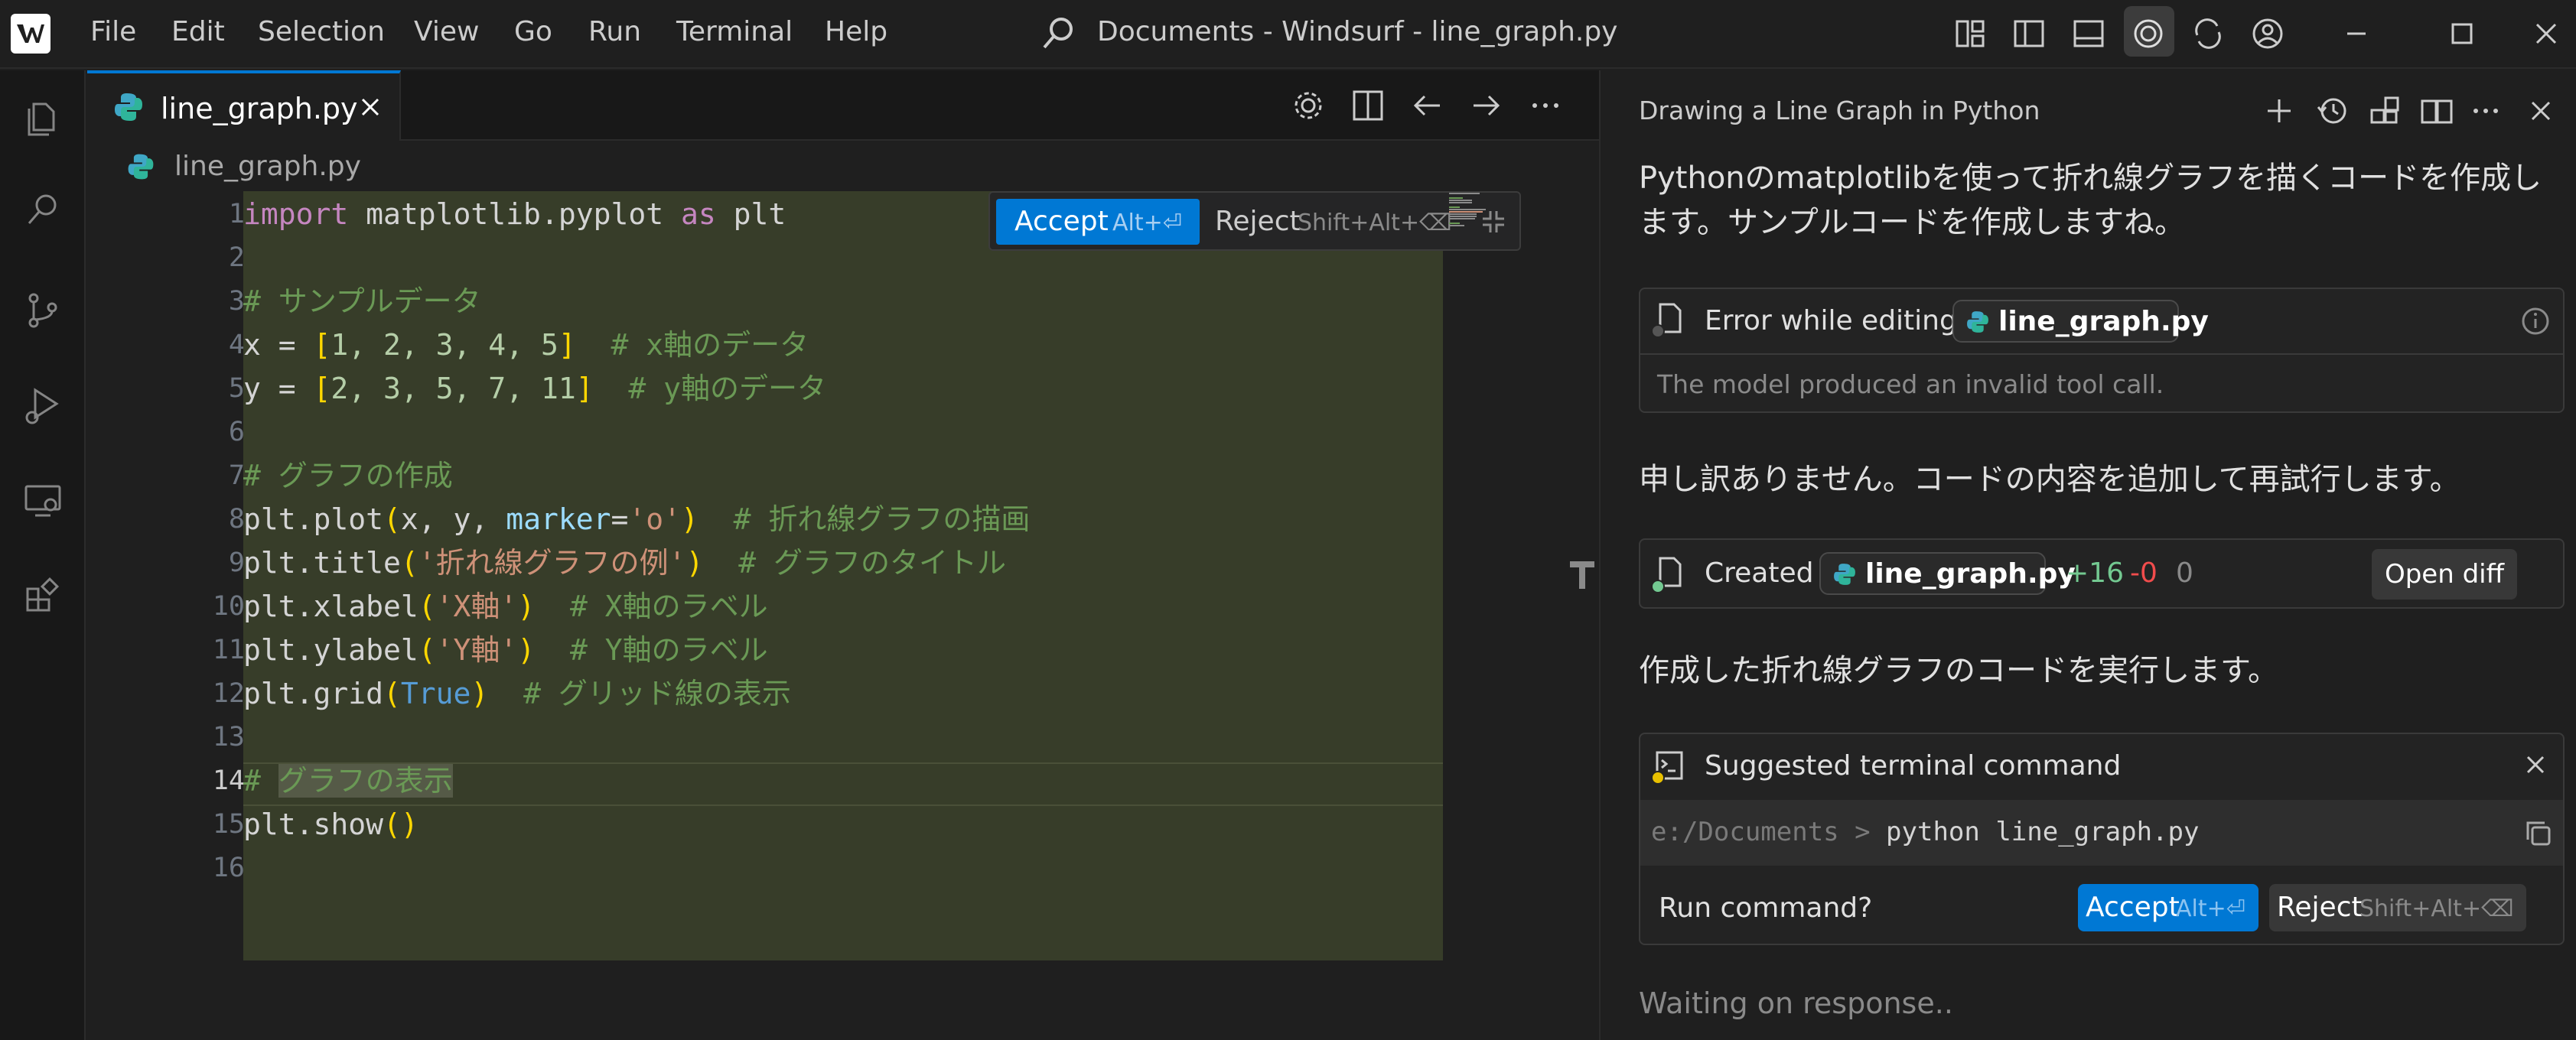 Image resolution: width=2576 pixels, height=1040 pixels. I want to click on line-number: 14, so click(229, 780).